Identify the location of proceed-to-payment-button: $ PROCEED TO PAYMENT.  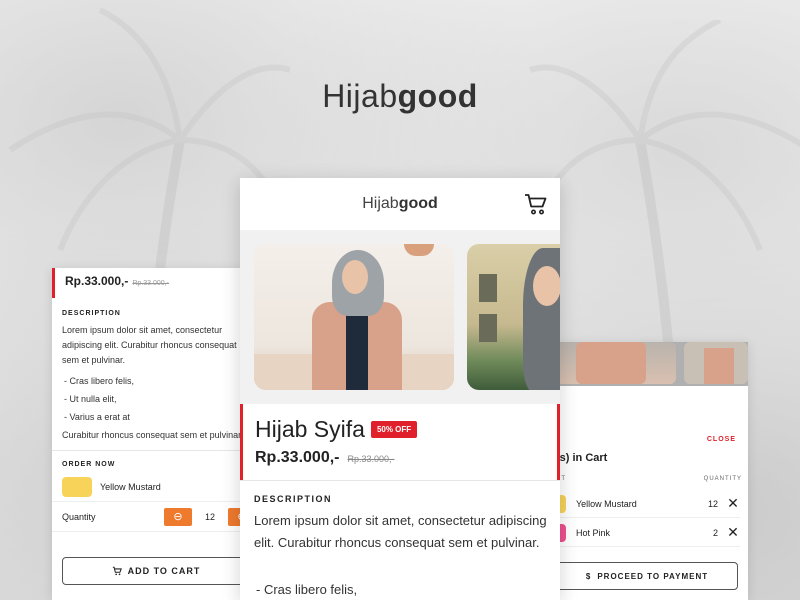
(647, 576).